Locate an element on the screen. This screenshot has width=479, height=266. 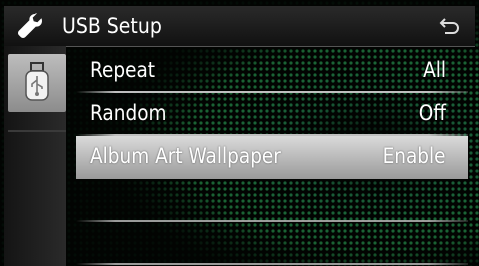
sidebar-divider is located at coordinates (37, 131).